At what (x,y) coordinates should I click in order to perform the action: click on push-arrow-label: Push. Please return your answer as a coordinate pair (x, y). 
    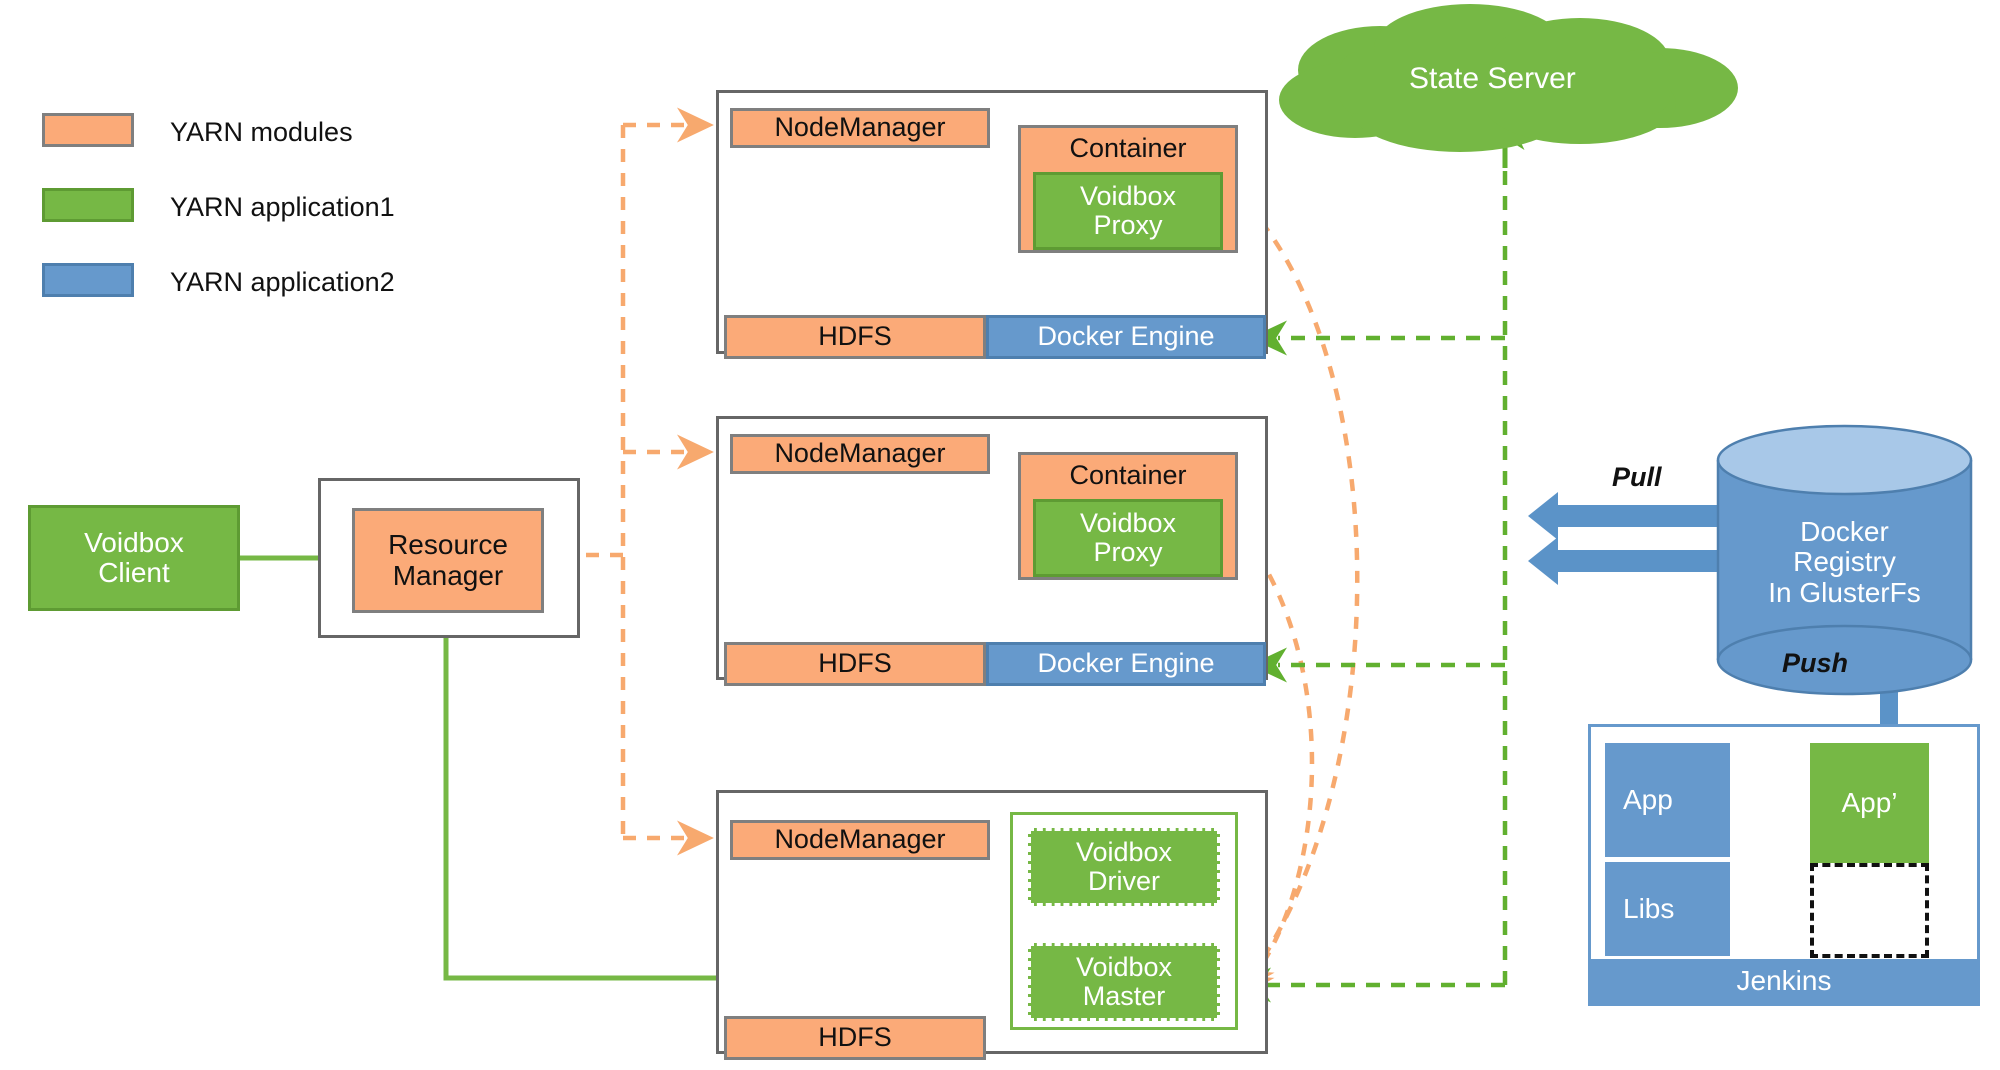
    Looking at the image, I should click on (1815, 663).